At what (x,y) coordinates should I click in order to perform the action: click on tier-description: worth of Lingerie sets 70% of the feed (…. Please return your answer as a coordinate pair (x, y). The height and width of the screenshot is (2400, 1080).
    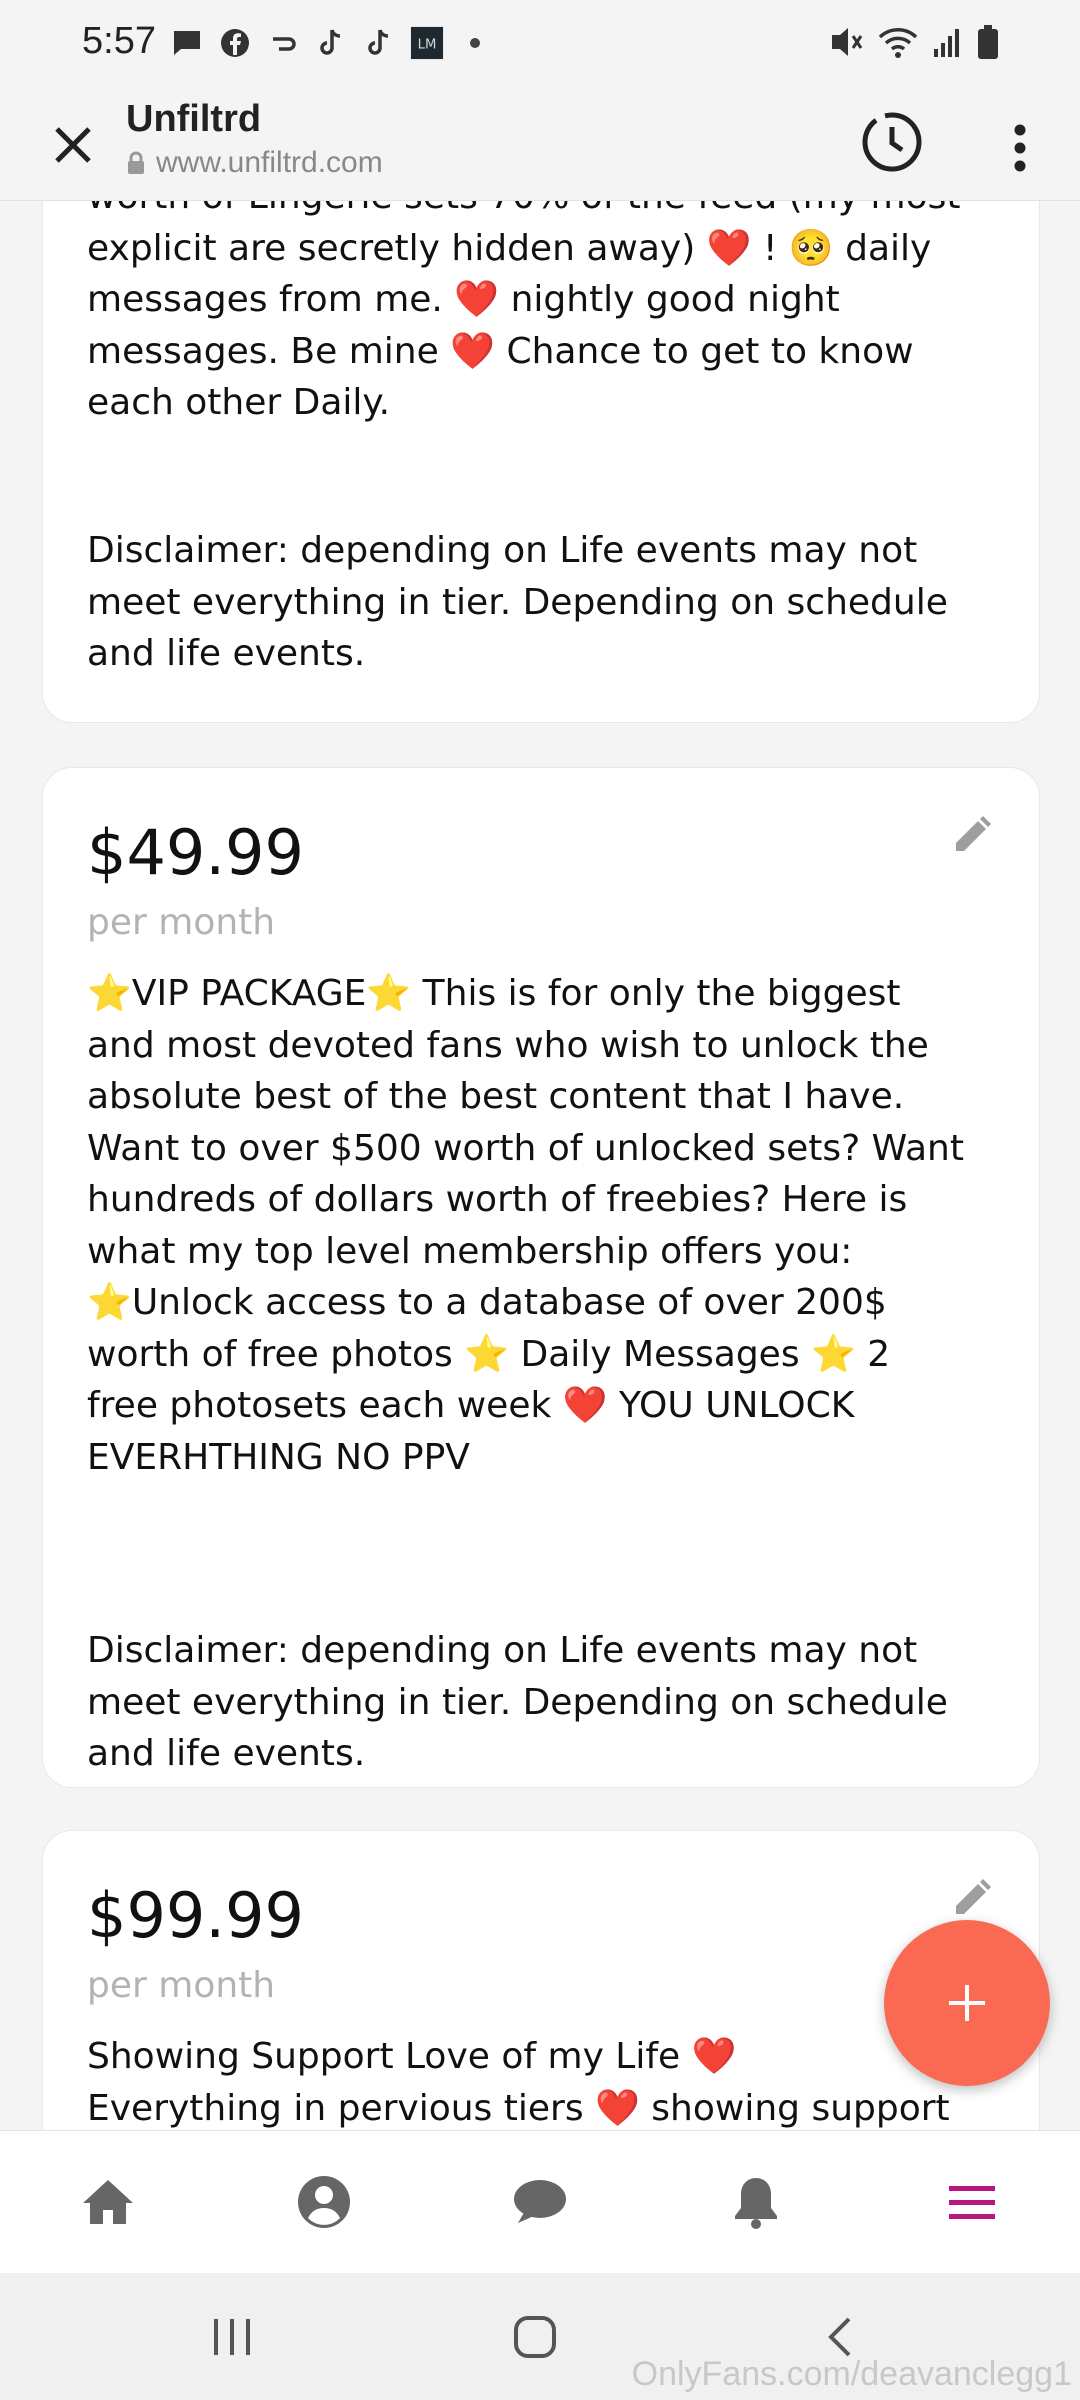
    Looking at the image, I should click on (524, 311).